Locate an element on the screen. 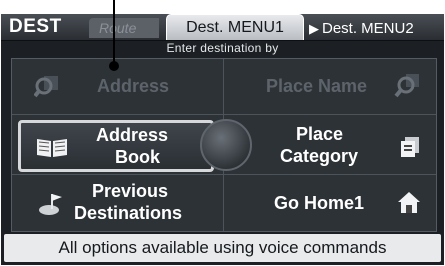 The height and width of the screenshot is (266, 445). magnifier-map-icon is located at coordinates (46, 87).